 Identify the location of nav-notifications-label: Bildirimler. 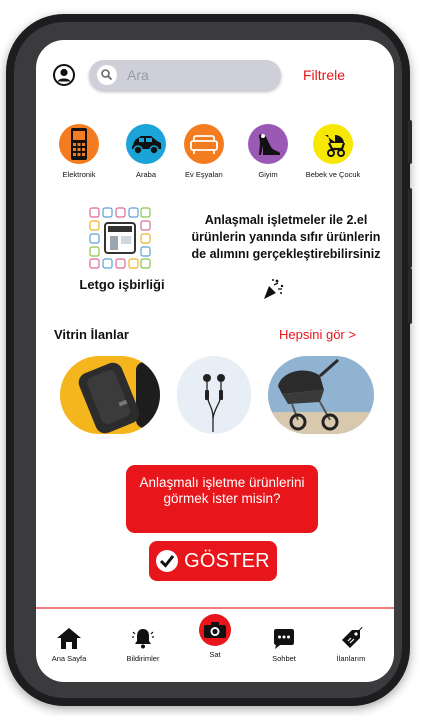
(143, 658).